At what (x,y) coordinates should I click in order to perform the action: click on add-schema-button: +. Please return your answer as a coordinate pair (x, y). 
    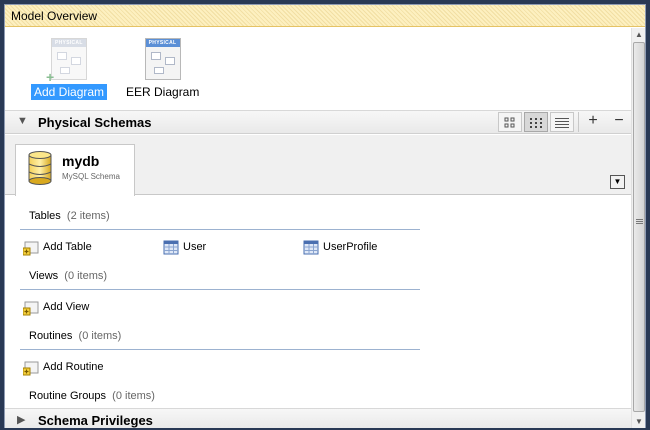
    Looking at the image, I should click on (593, 122).